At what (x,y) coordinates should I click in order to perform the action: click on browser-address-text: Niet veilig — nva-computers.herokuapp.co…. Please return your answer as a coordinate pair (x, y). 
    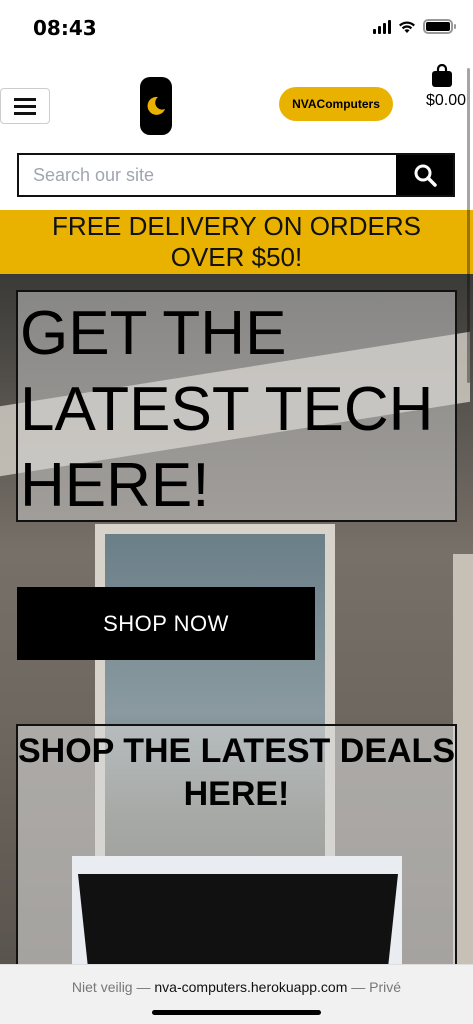
    Looking at the image, I should click on (236, 987).